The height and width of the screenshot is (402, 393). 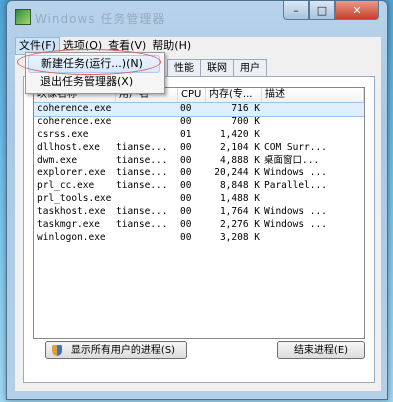 I want to click on cell-memory: 3,208 K, so click(x=239, y=237).